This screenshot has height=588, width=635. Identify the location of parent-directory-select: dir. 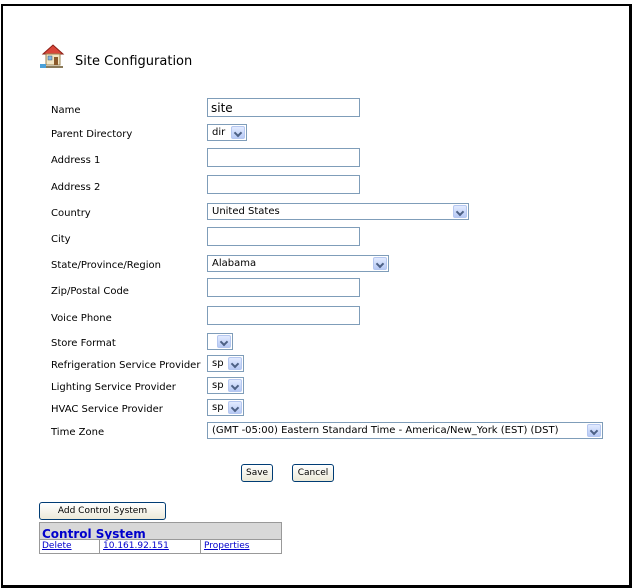
(227, 132).